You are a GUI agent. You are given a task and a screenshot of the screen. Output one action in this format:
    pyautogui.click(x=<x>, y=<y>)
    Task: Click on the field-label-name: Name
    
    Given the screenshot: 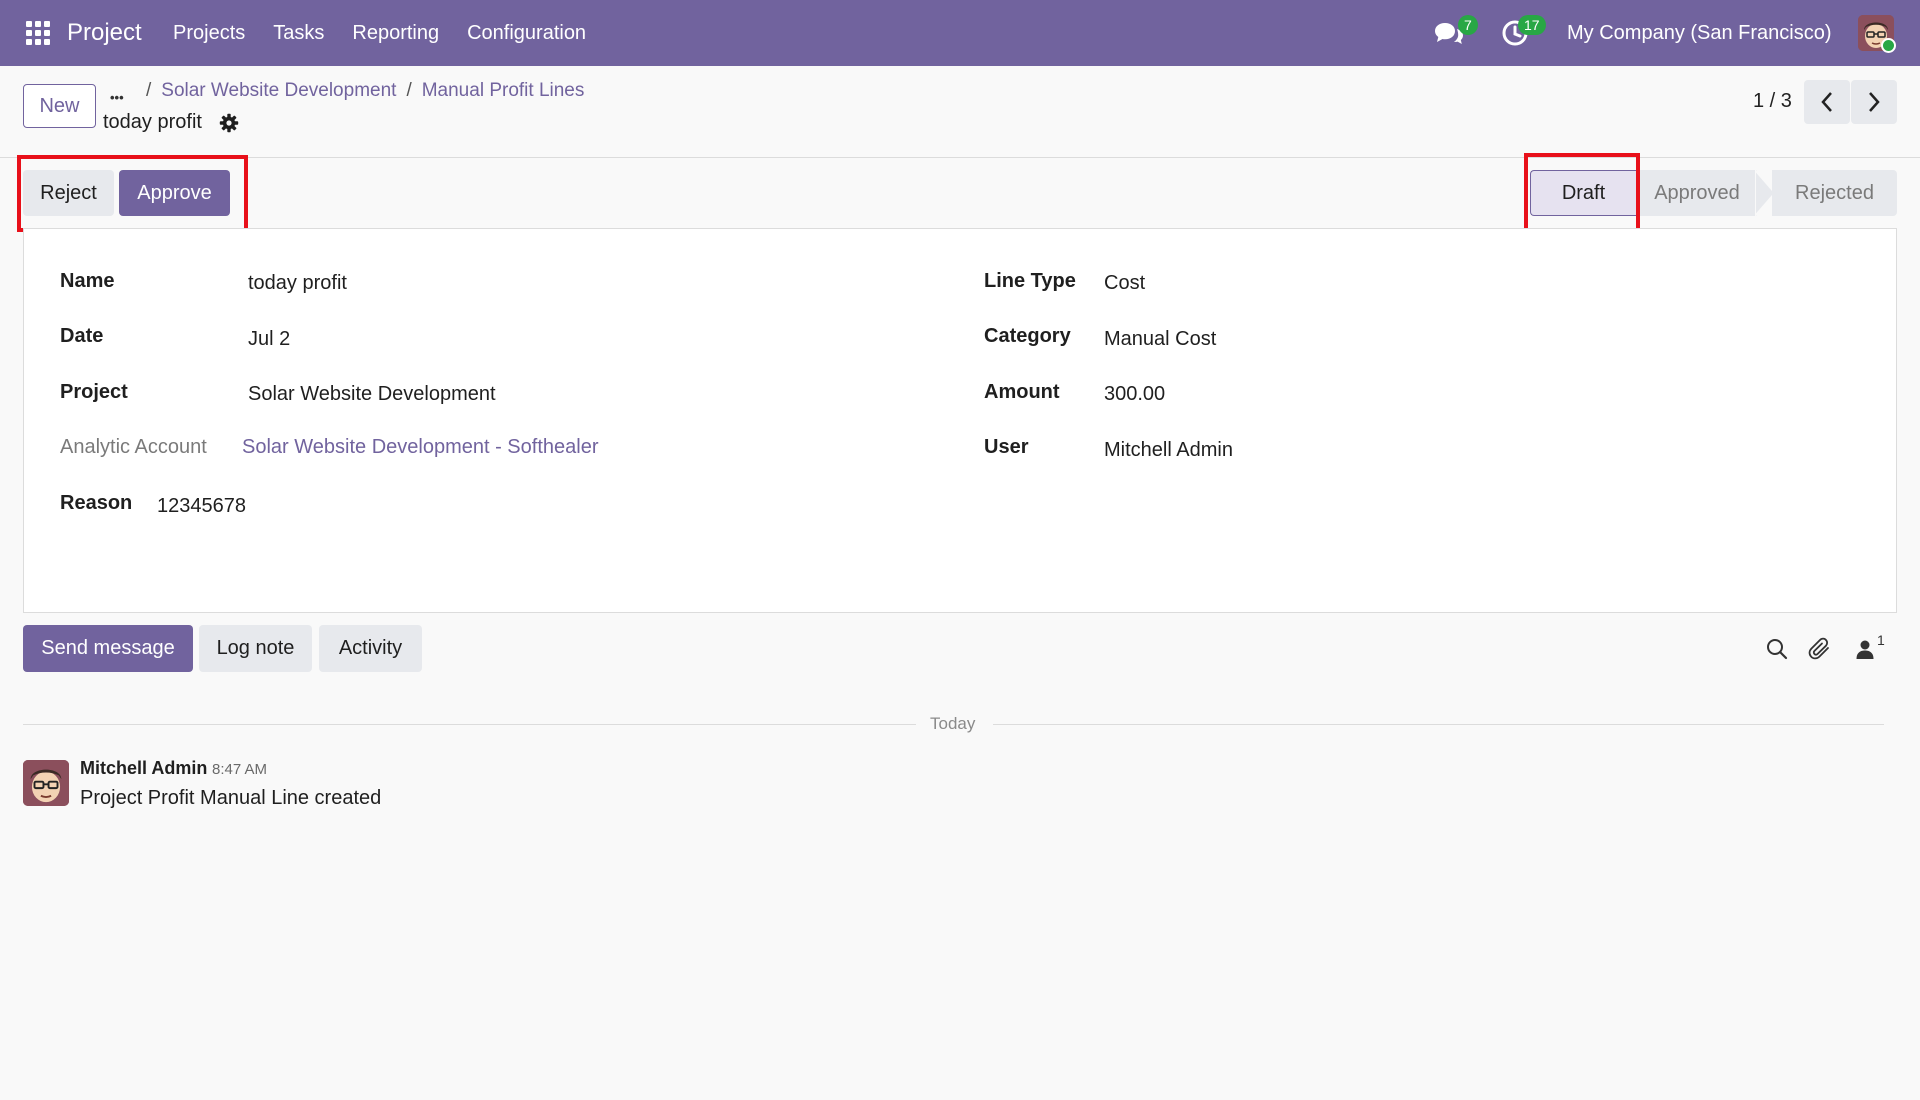 What is the action you would take?
    pyautogui.click(x=87, y=281)
    